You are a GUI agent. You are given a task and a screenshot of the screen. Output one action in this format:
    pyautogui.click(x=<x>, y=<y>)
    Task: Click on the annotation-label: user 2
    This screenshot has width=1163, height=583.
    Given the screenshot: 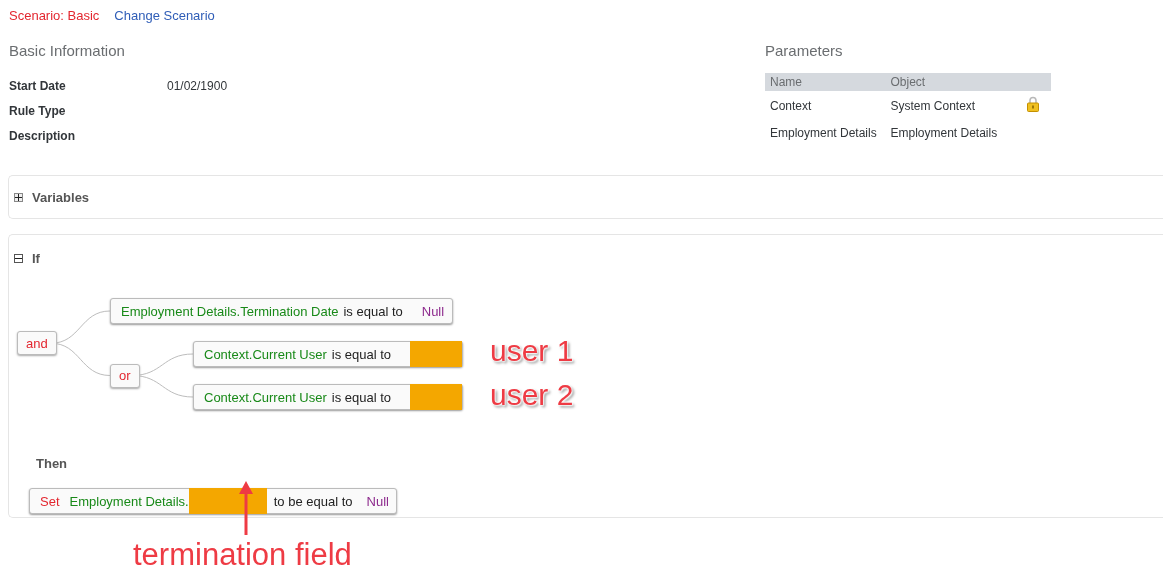 What is the action you would take?
    pyautogui.click(x=532, y=395)
    